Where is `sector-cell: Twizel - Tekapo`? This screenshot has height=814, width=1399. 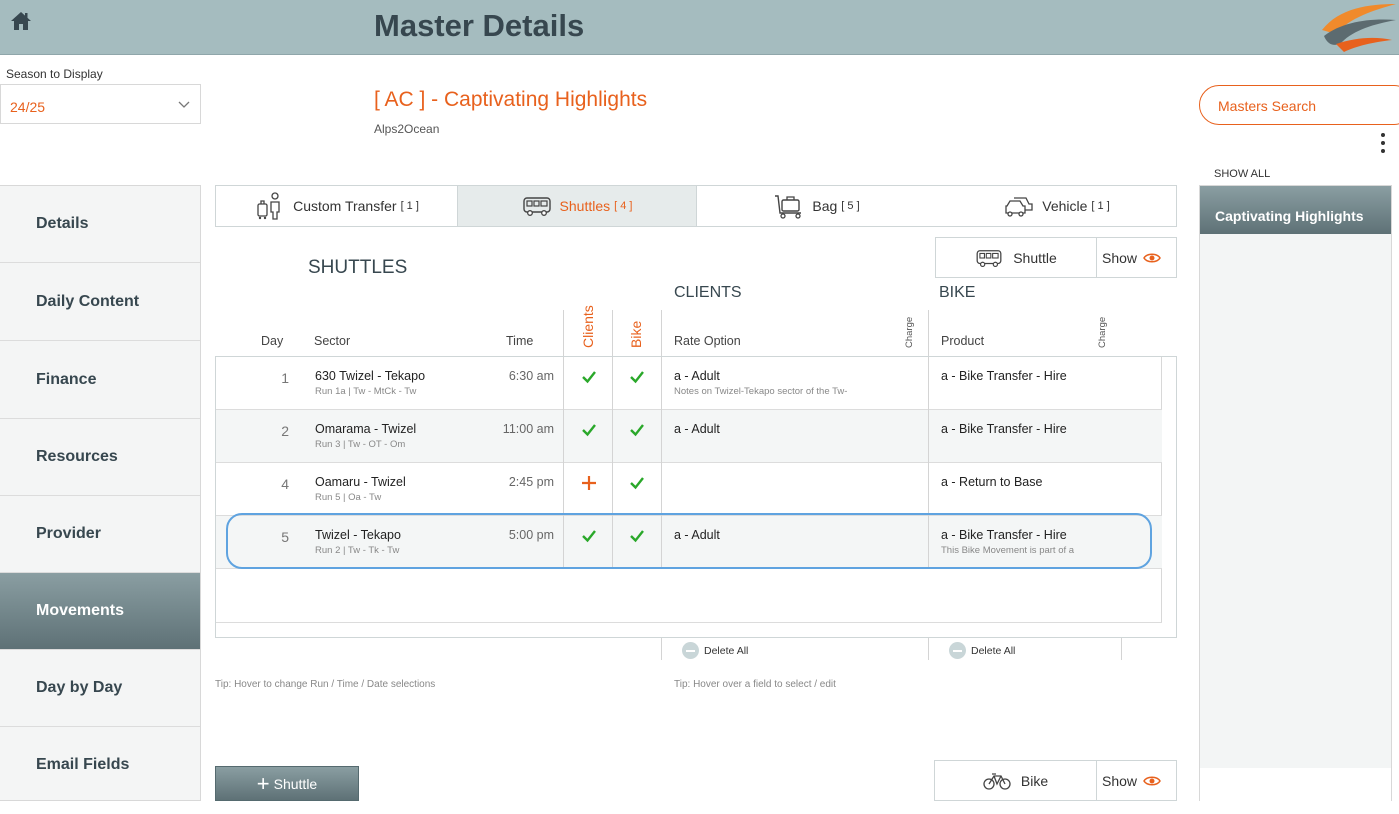 sector-cell: Twizel - Tekapo is located at coordinates (358, 535).